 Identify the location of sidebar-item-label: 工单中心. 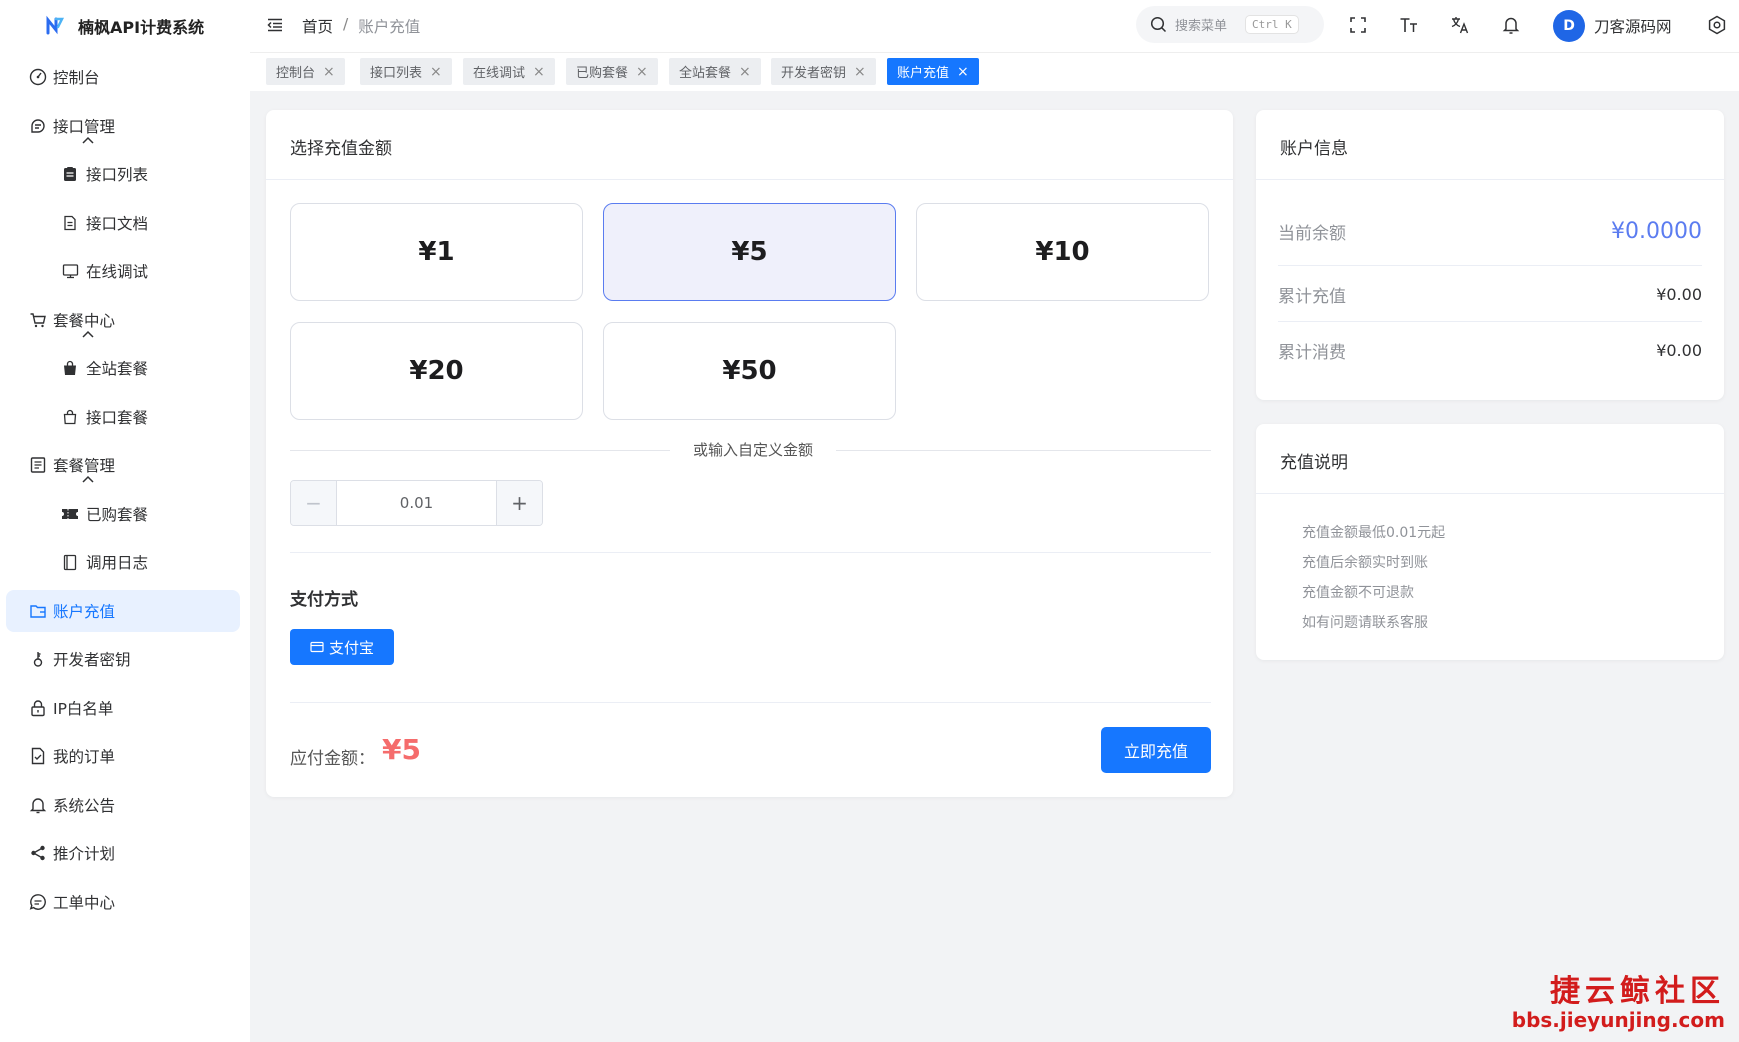
(84, 902).